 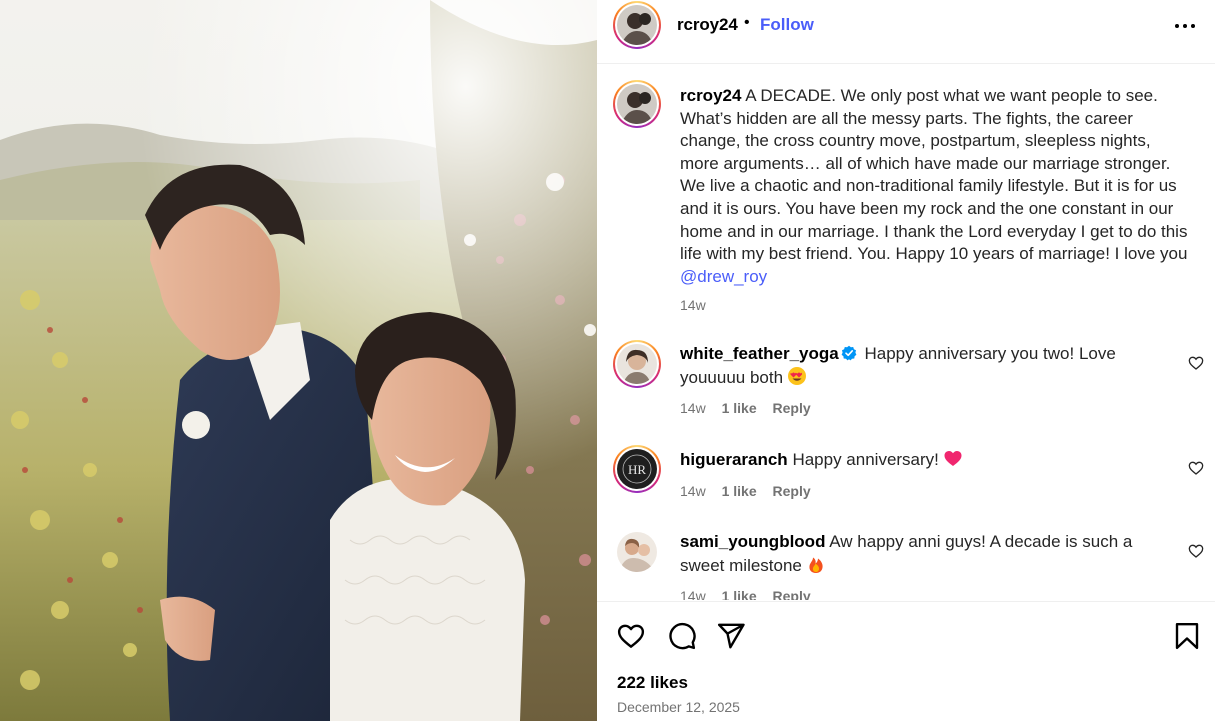 I want to click on likes-count: 222 likes, so click(x=652, y=683).